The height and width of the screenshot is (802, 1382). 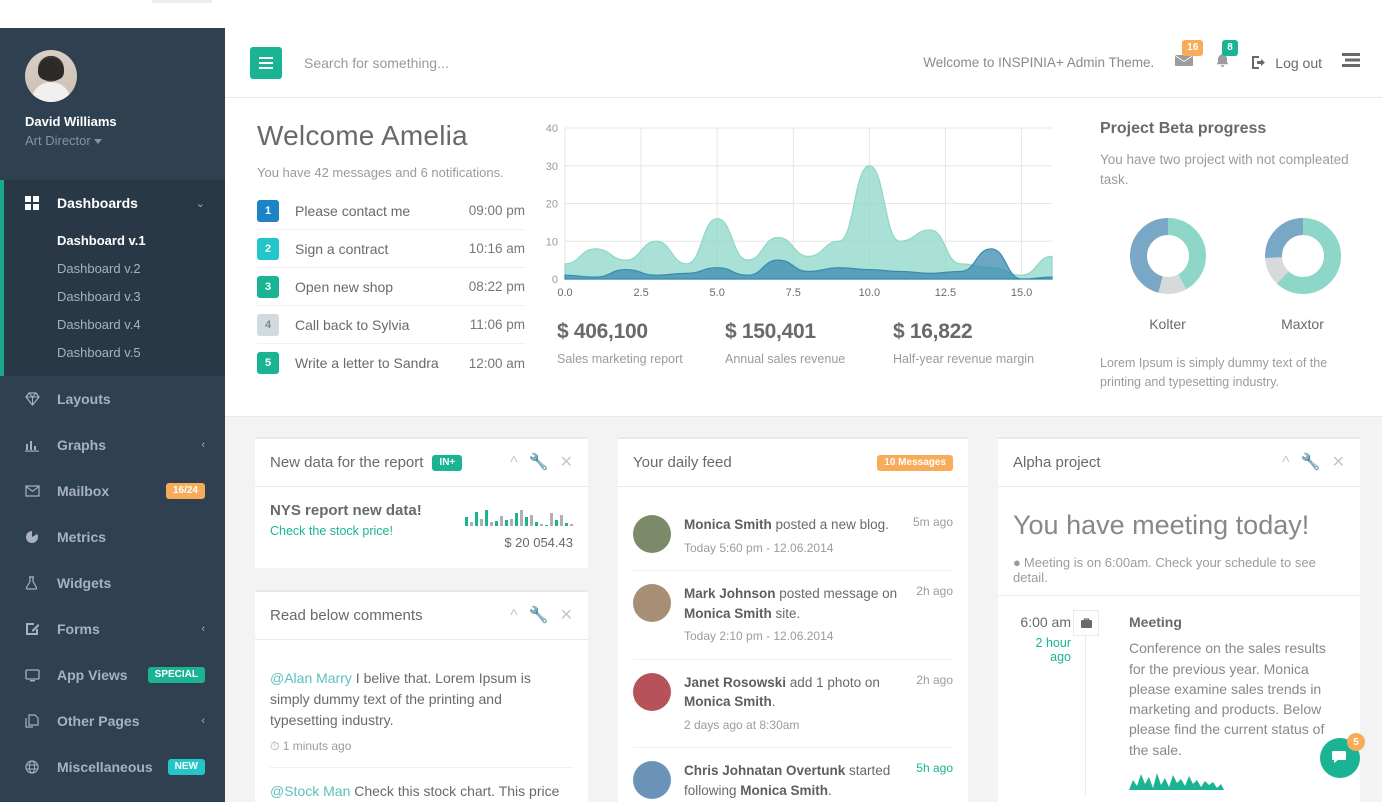 I want to click on sidebar-item-label: Graphs, so click(x=82, y=445).